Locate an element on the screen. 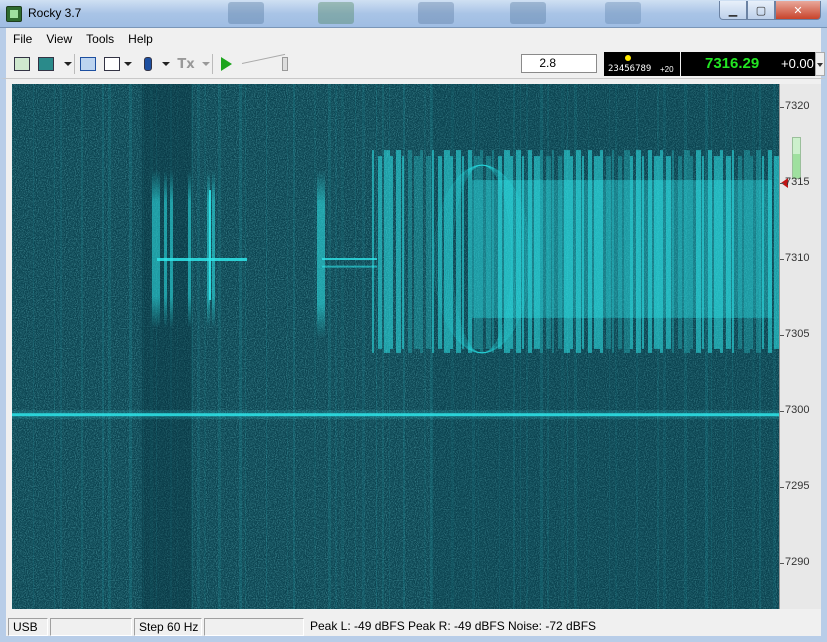 Image resolution: width=827 pixels, height=642 pixels. calibrate-button is located at coordinates (88, 64).